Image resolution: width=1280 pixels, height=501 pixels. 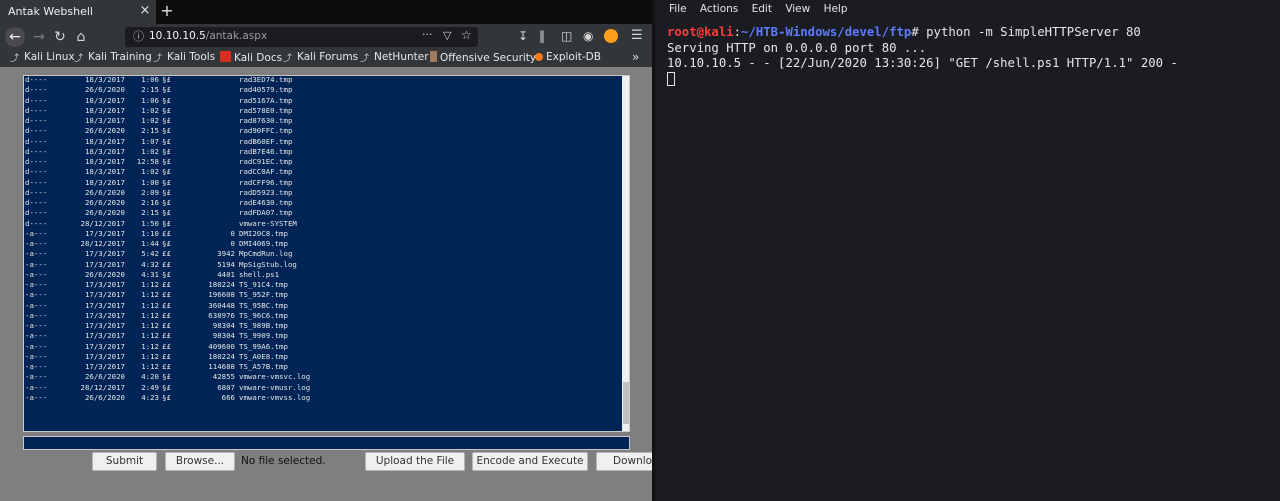 What do you see at coordinates (611, 36) in the screenshot?
I see `extension-icon` at bounding box center [611, 36].